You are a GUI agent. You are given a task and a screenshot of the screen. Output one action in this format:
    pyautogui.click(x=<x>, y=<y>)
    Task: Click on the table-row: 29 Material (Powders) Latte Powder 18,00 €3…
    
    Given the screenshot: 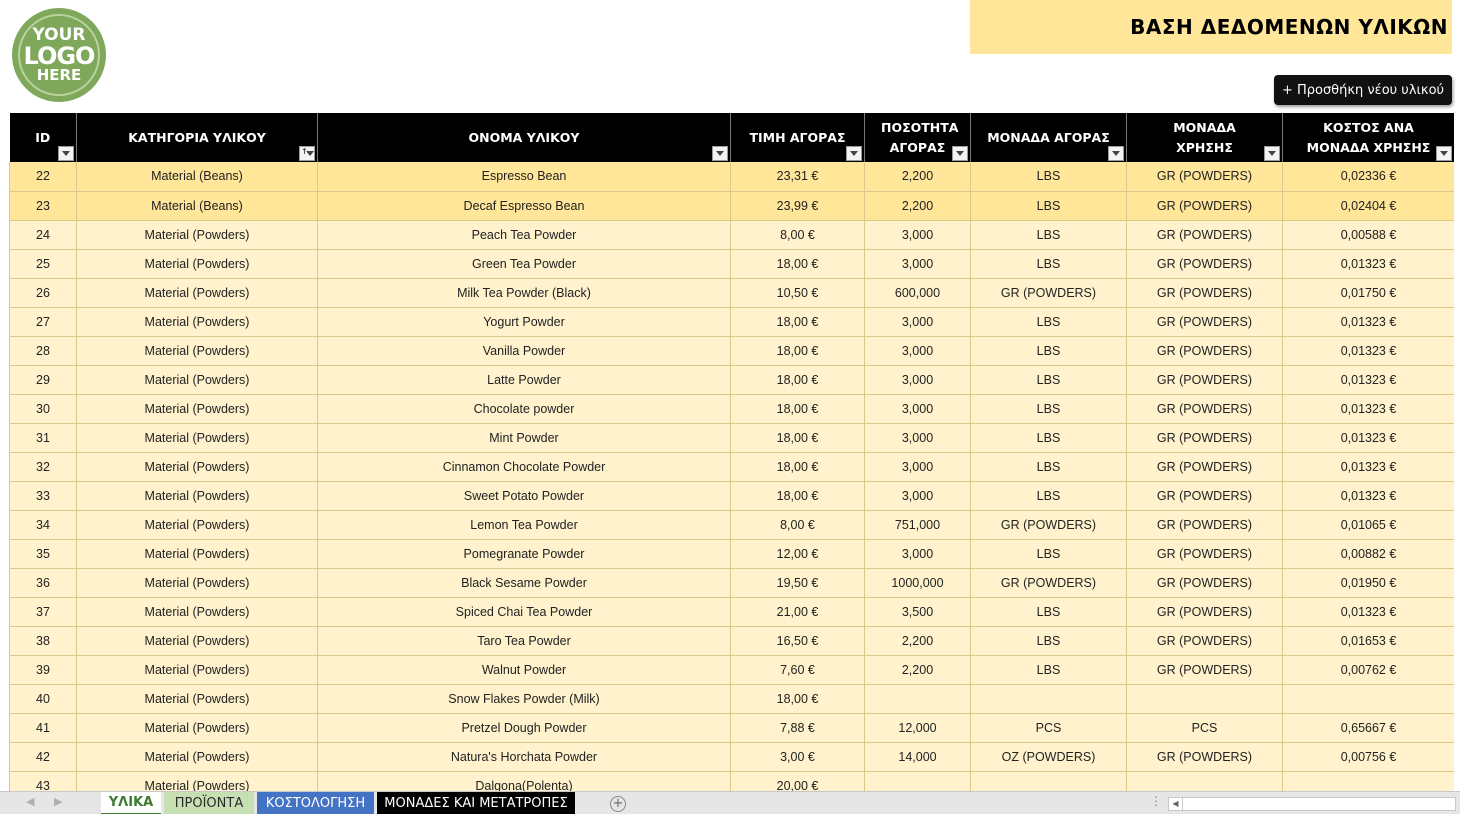 What is the action you would take?
    pyautogui.click(x=731, y=380)
    